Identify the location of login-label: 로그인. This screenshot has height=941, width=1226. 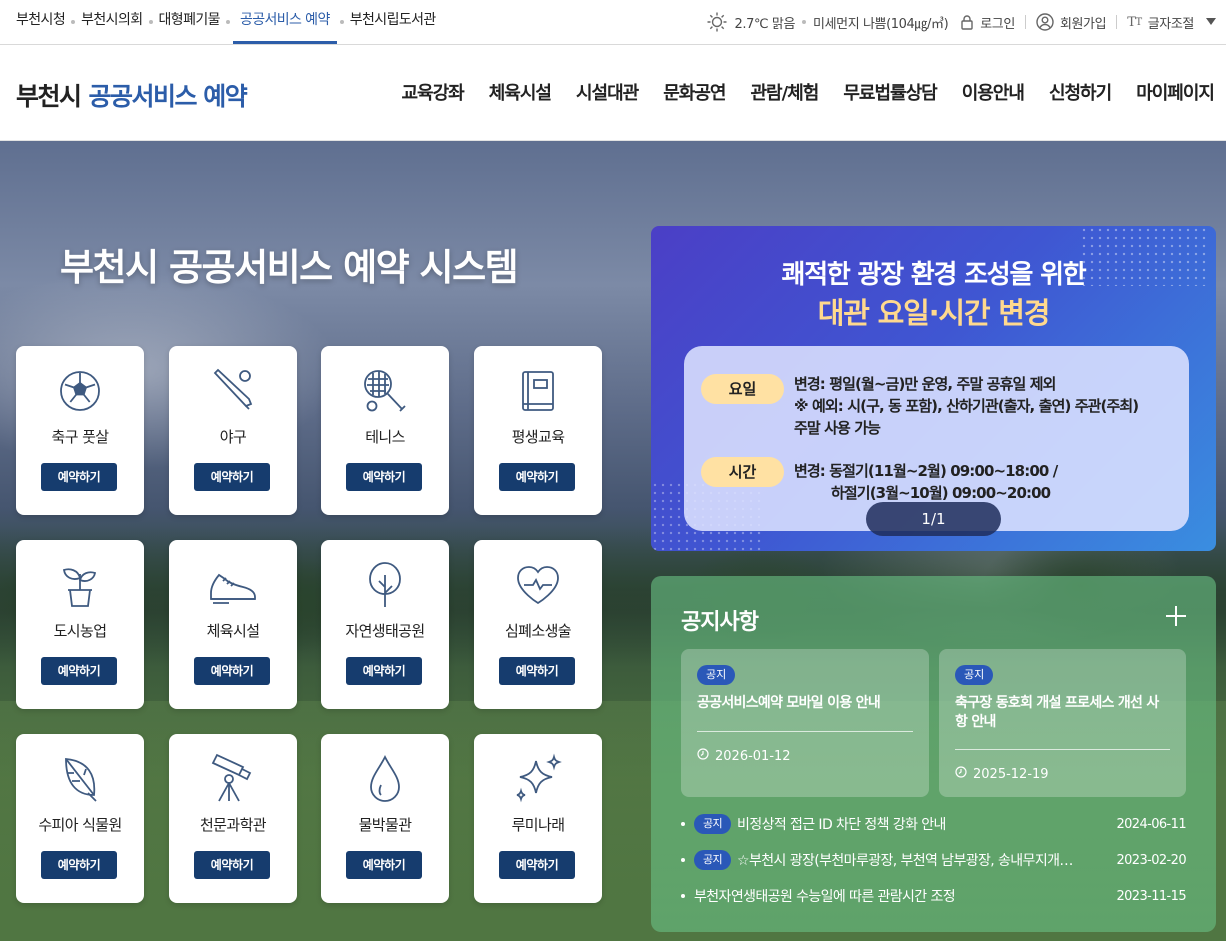
(997, 24).